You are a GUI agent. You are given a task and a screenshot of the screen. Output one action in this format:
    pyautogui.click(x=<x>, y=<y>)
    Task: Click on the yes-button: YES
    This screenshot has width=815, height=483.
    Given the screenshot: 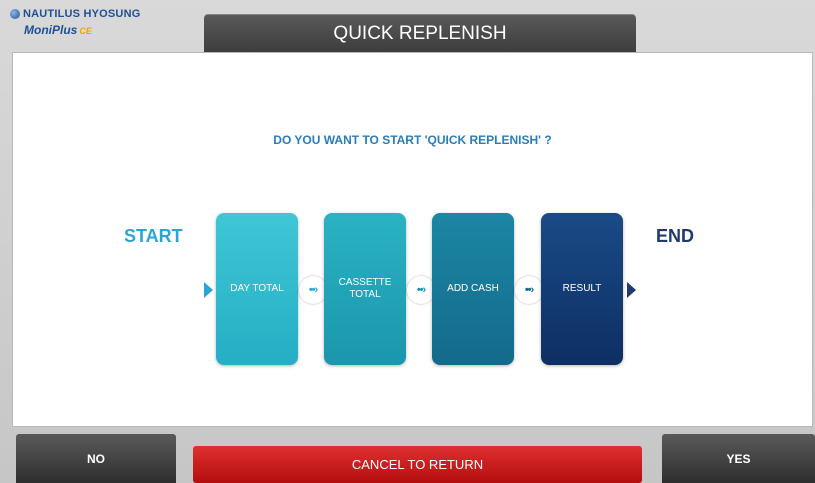 What is the action you would take?
    pyautogui.click(x=738, y=458)
    